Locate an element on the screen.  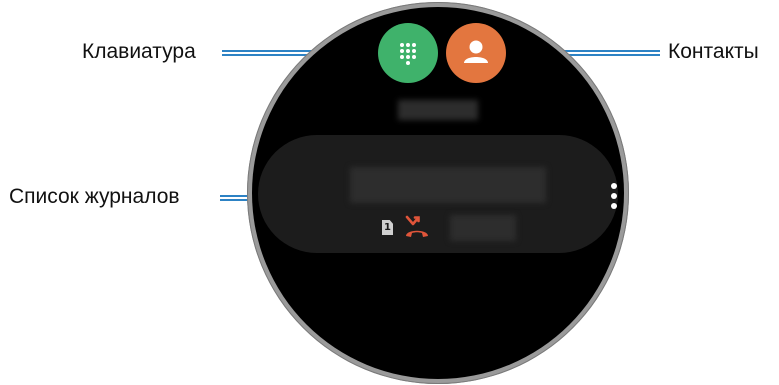
blurred-contact-name is located at coordinates (448, 185).